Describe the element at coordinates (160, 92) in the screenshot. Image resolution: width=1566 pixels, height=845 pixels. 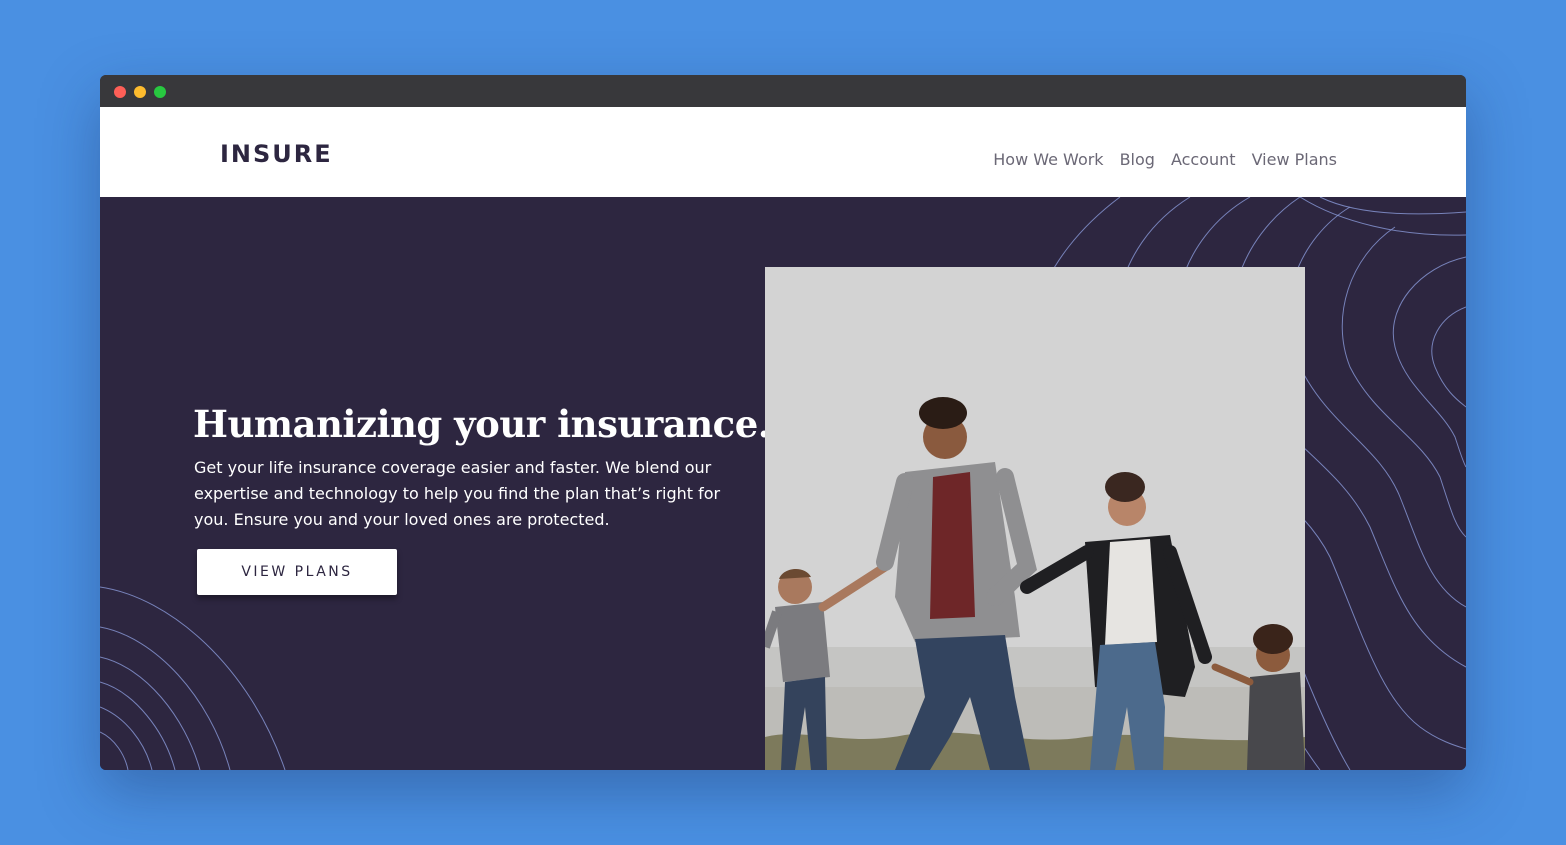
I see `maximize-window-button` at that location.